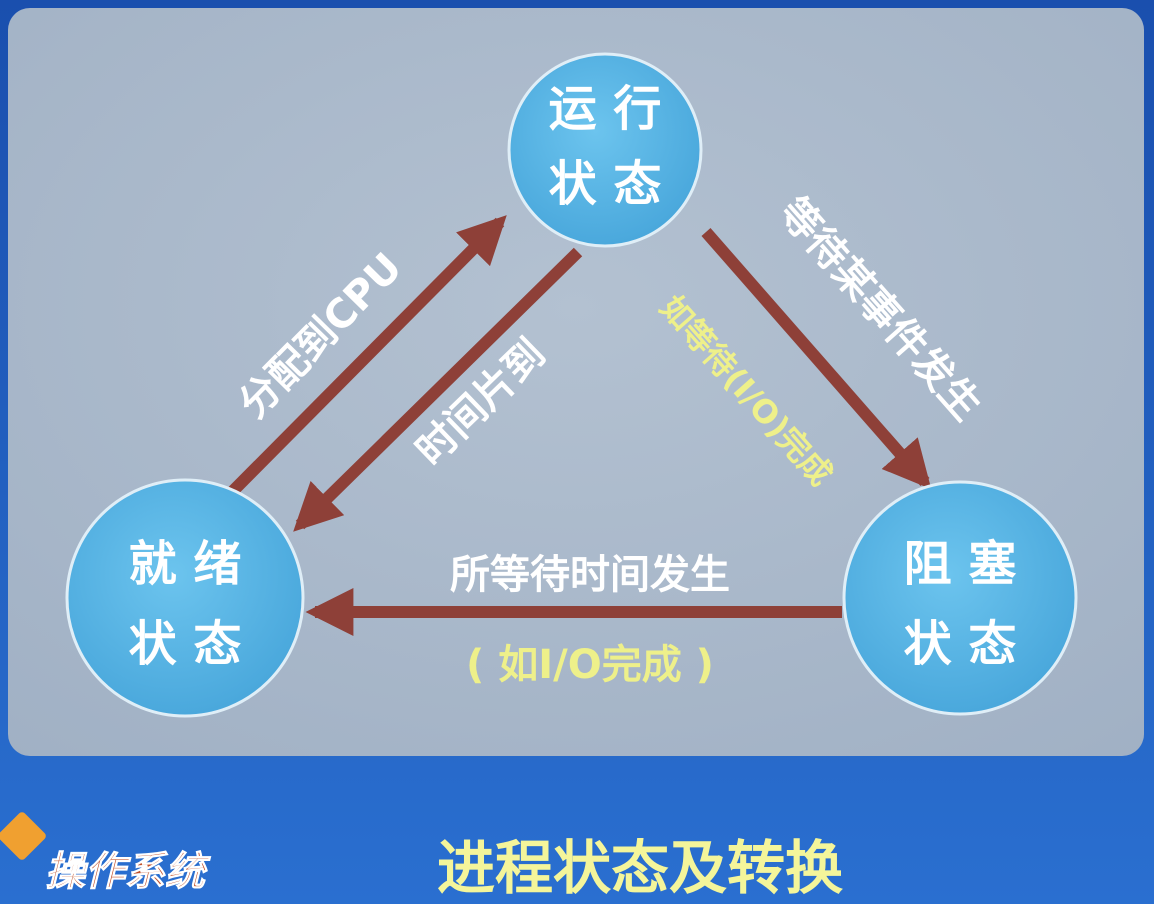  Describe the element at coordinates (185, 644) in the screenshot. I see `state-ready-line2: 状 态` at that location.